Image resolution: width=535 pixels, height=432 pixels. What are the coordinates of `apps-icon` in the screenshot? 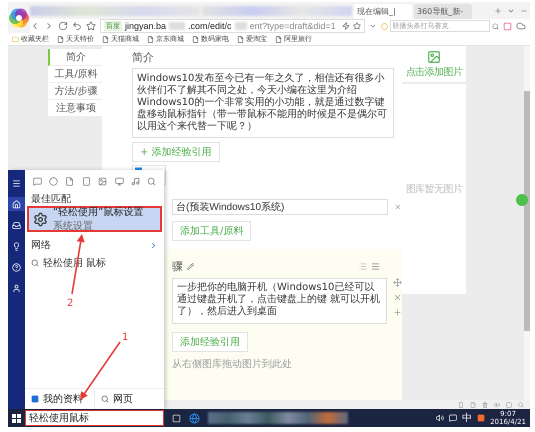 It's located at (507, 26).